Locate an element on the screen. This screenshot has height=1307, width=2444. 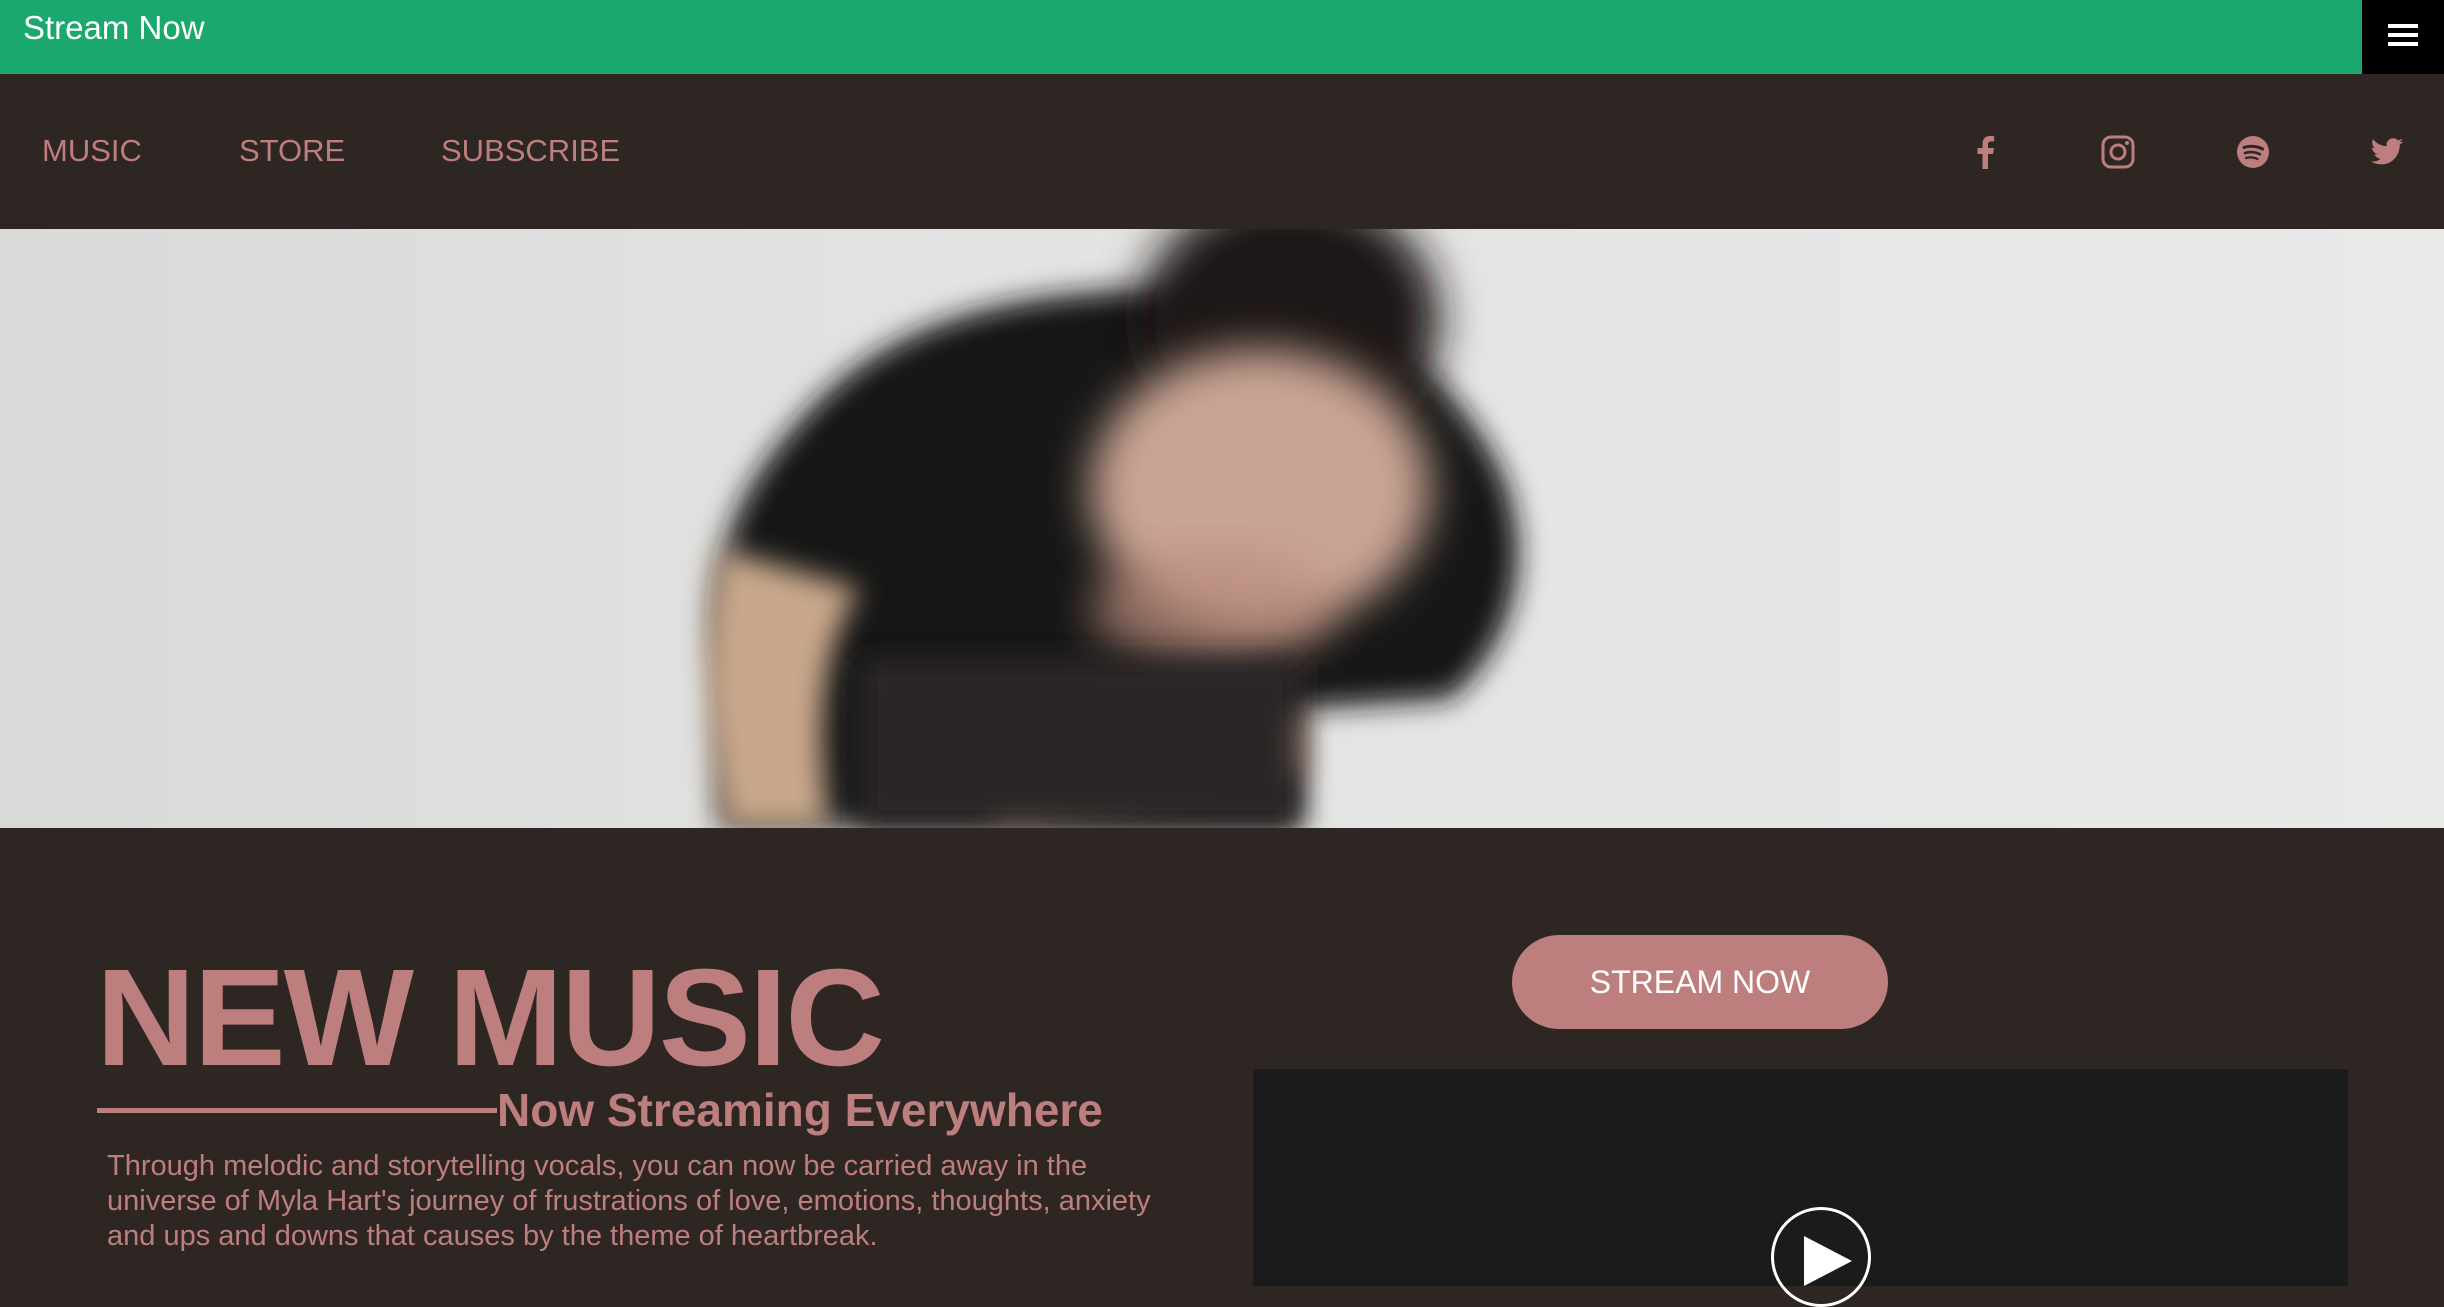
menu-button is located at coordinates (2403, 37).